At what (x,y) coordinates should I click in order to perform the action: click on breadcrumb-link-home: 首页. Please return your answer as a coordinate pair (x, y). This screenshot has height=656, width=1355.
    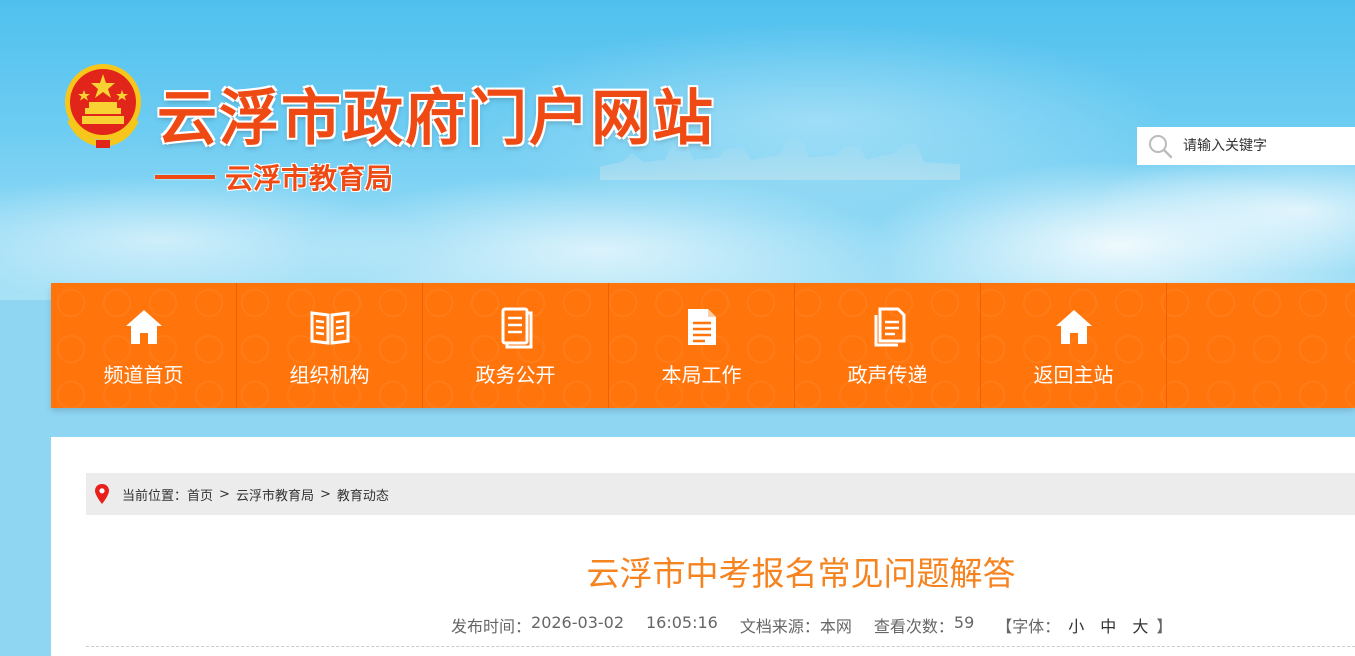
    Looking at the image, I should click on (200, 494).